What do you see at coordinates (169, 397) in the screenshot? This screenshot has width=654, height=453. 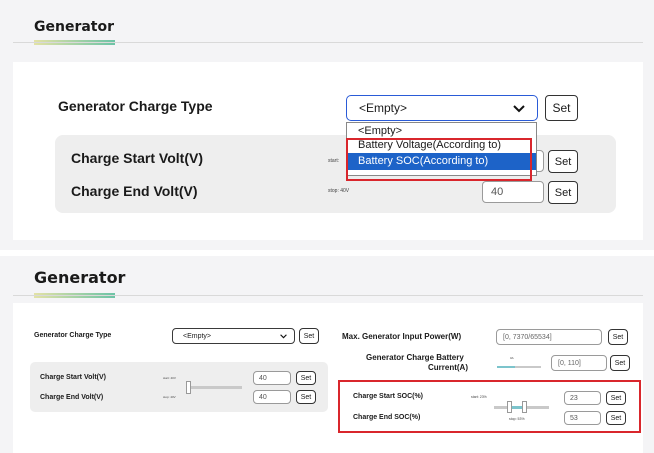 I see `bottom-stop-volt-slider-text: stop: 40V` at bounding box center [169, 397].